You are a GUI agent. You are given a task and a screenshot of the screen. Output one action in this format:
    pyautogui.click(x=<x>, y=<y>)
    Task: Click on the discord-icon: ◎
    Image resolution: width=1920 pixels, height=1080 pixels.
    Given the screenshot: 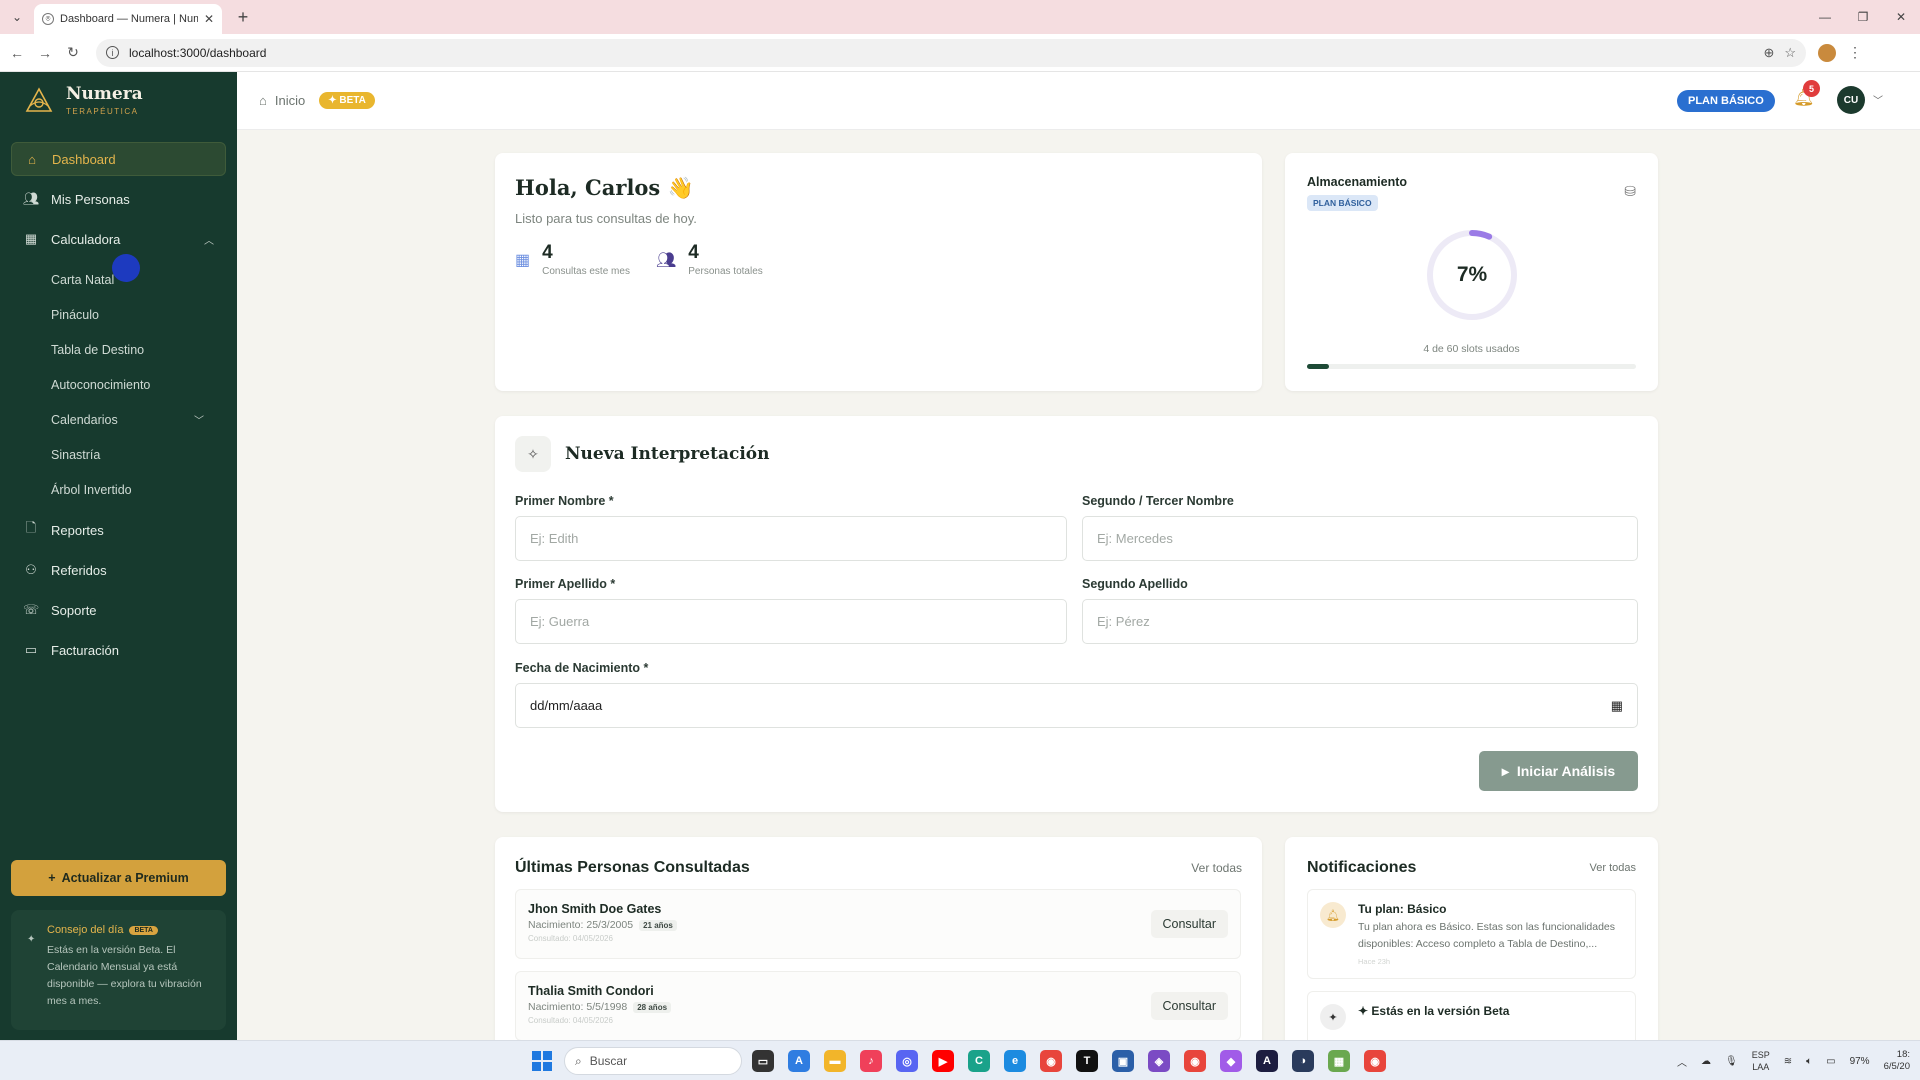 What is the action you would take?
    pyautogui.click(x=907, y=1061)
    